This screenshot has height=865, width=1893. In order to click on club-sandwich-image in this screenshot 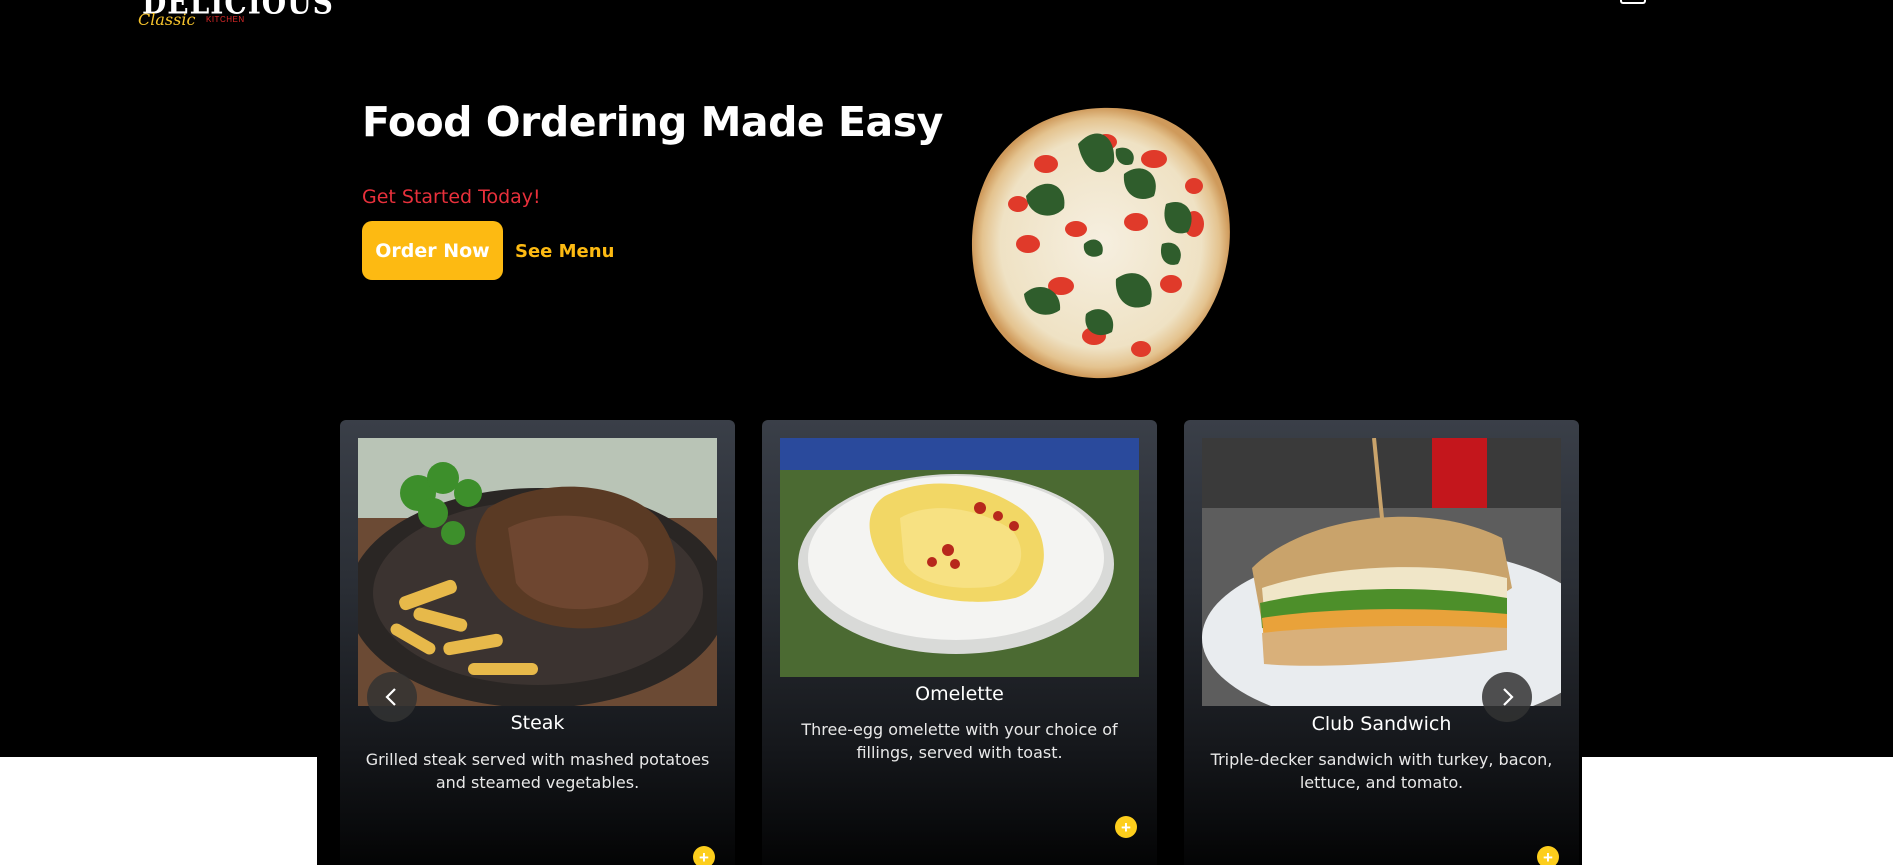, I will do `click(1381, 572)`.